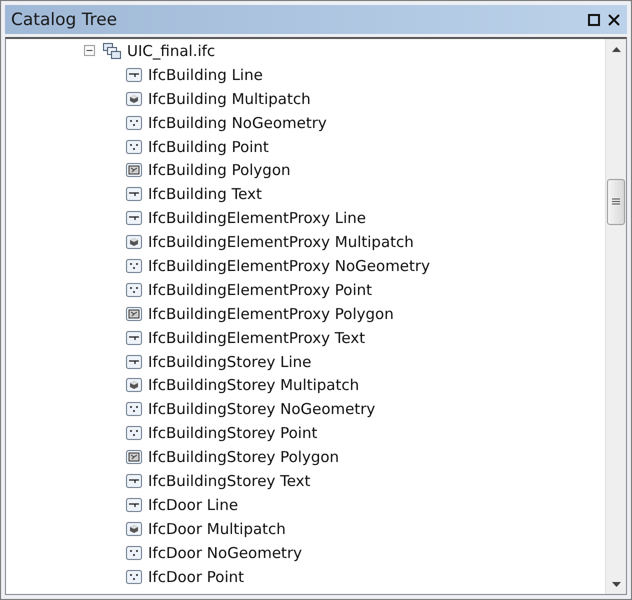 The image size is (632, 600). What do you see at coordinates (196, 577) in the screenshot?
I see `tree-item: IfcDoor Point` at bounding box center [196, 577].